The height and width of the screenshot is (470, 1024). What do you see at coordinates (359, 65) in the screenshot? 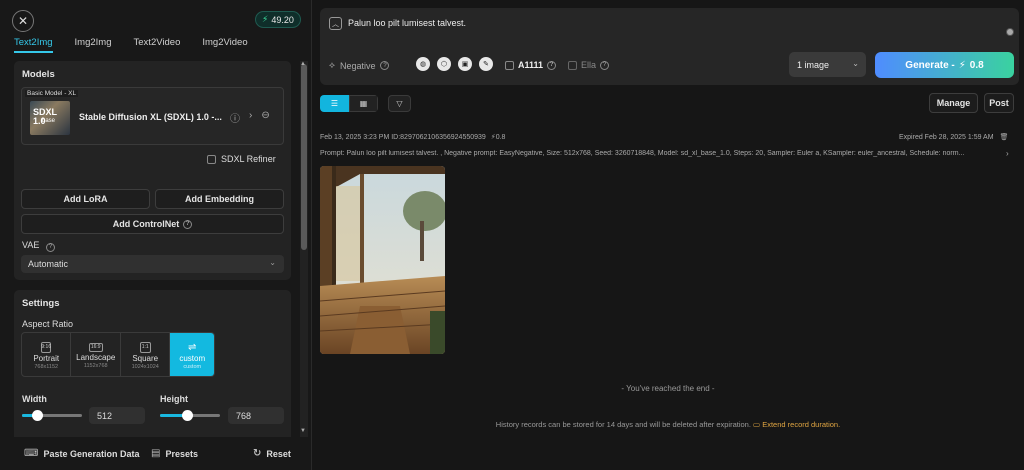
I see `negative-prompt-toggle: ⟡ Negative ?` at bounding box center [359, 65].